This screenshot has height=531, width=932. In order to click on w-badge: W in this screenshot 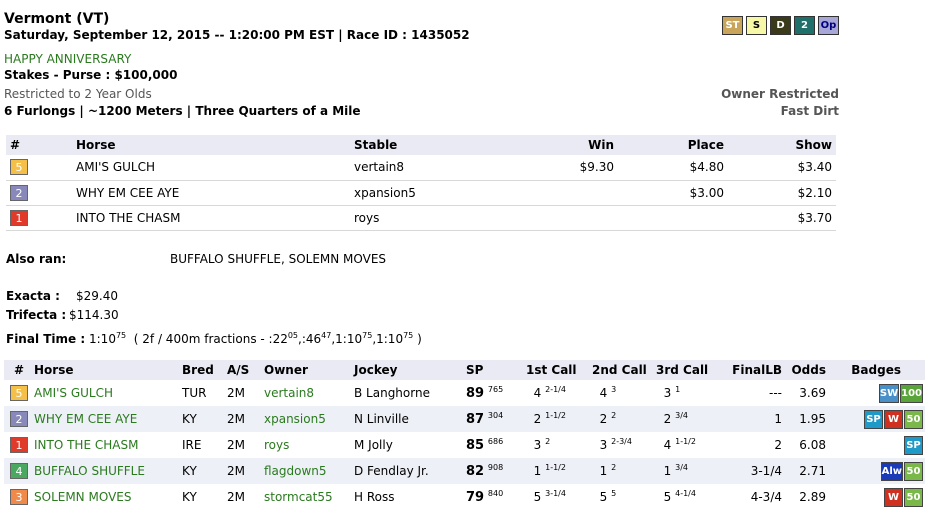, I will do `click(893, 419)`.